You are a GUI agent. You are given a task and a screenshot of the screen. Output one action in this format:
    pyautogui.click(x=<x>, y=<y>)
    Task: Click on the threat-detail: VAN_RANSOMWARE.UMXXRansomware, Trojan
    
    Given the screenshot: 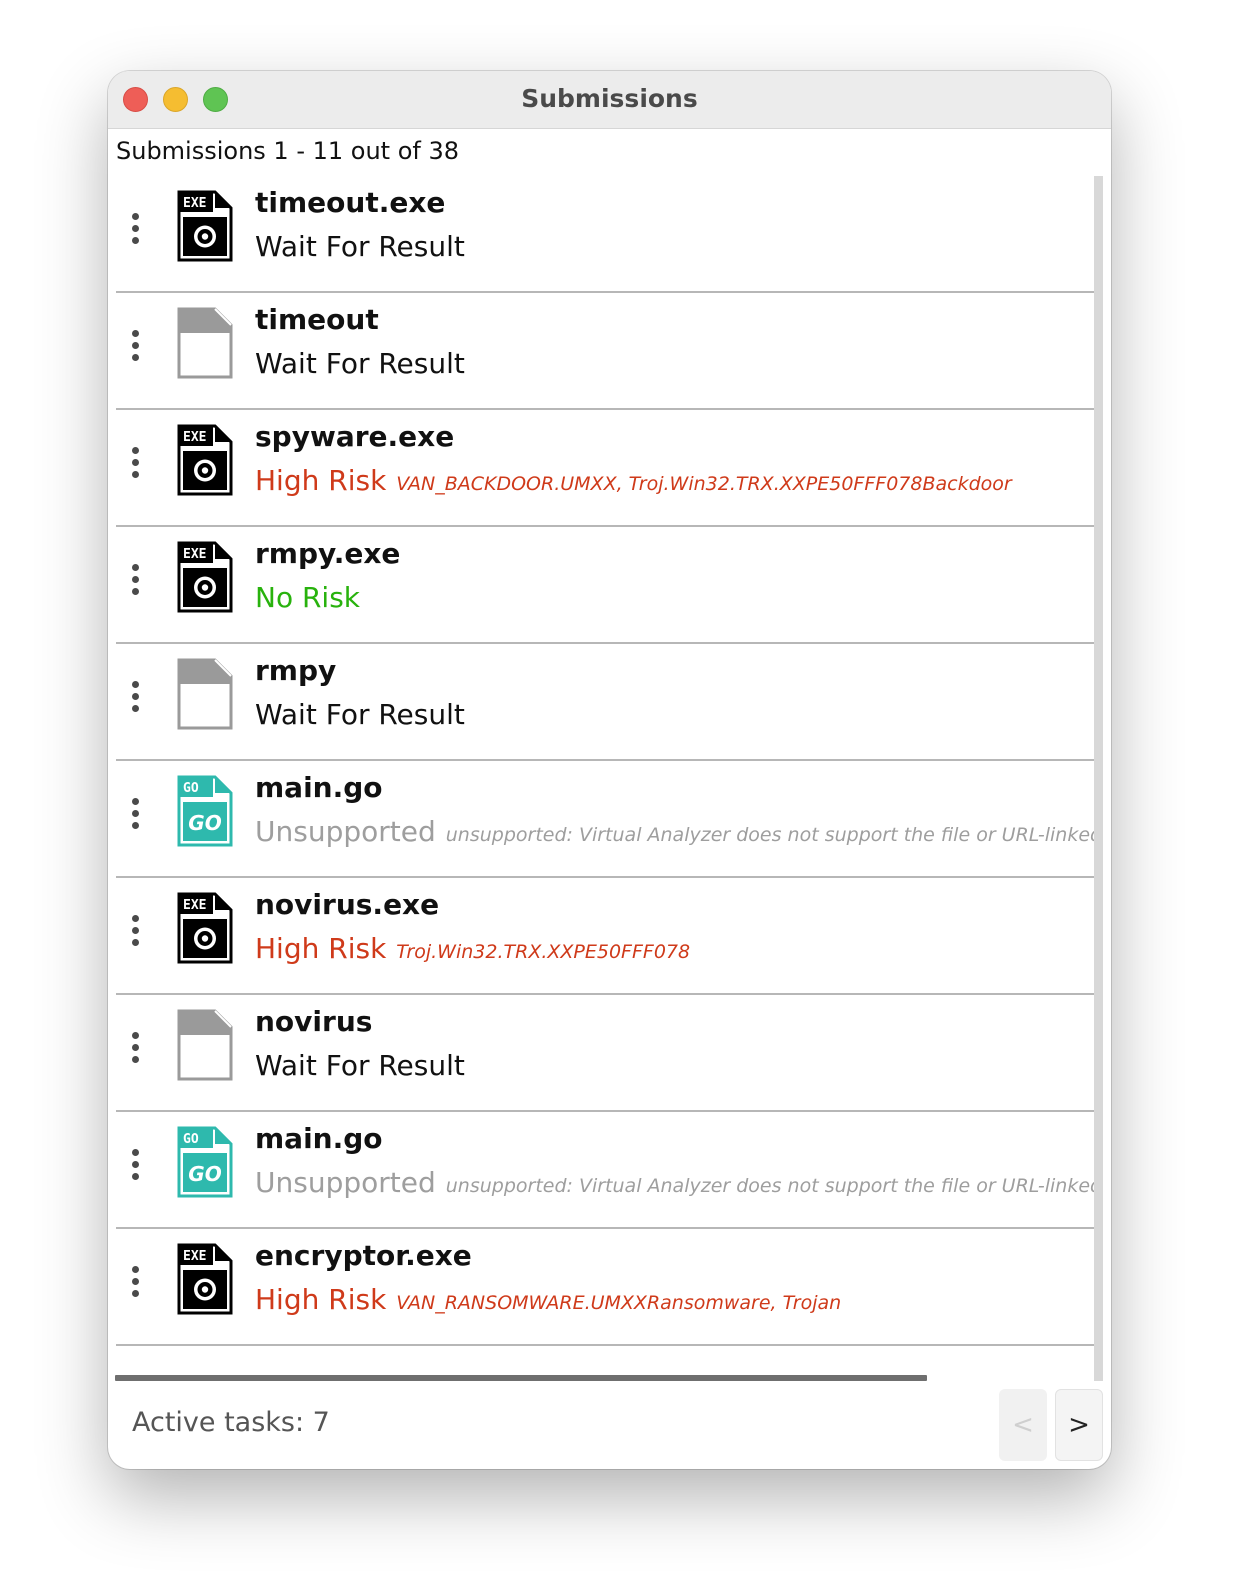 What is the action you would take?
    pyautogui.click(x=619, y=1303)
    